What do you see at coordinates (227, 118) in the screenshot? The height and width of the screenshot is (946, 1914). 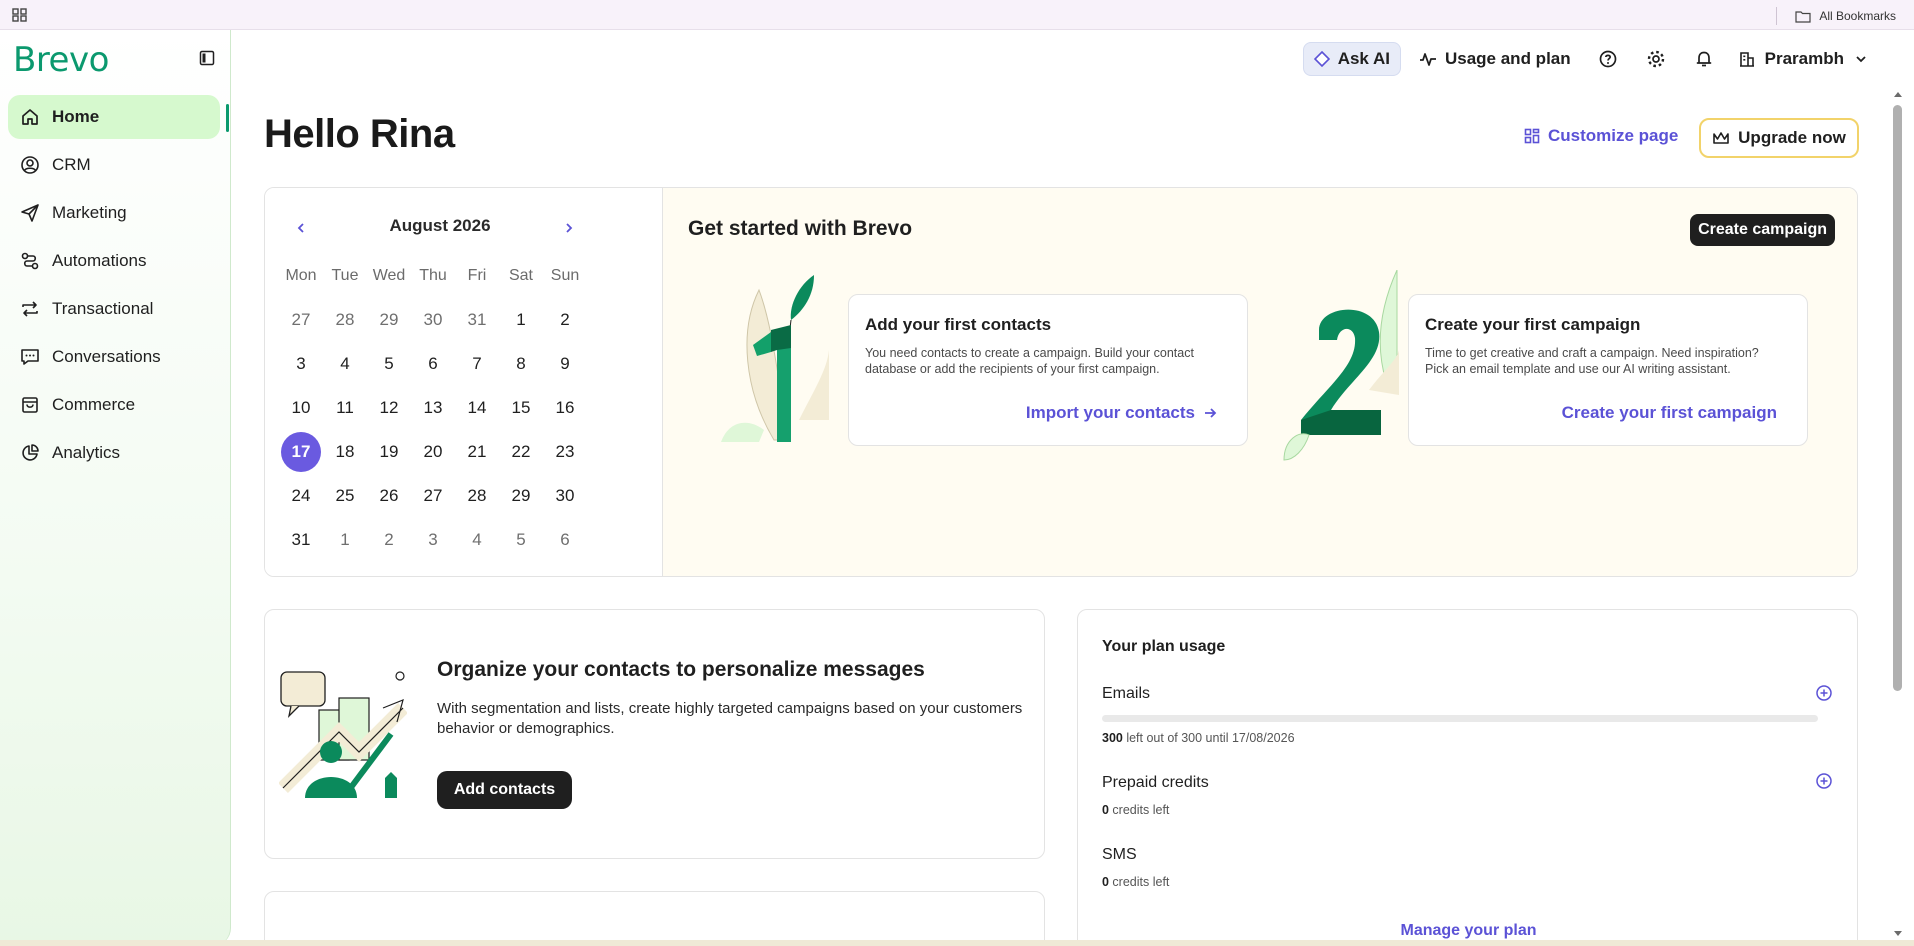 I see `active-indicator` at bounding box center [227, 118].